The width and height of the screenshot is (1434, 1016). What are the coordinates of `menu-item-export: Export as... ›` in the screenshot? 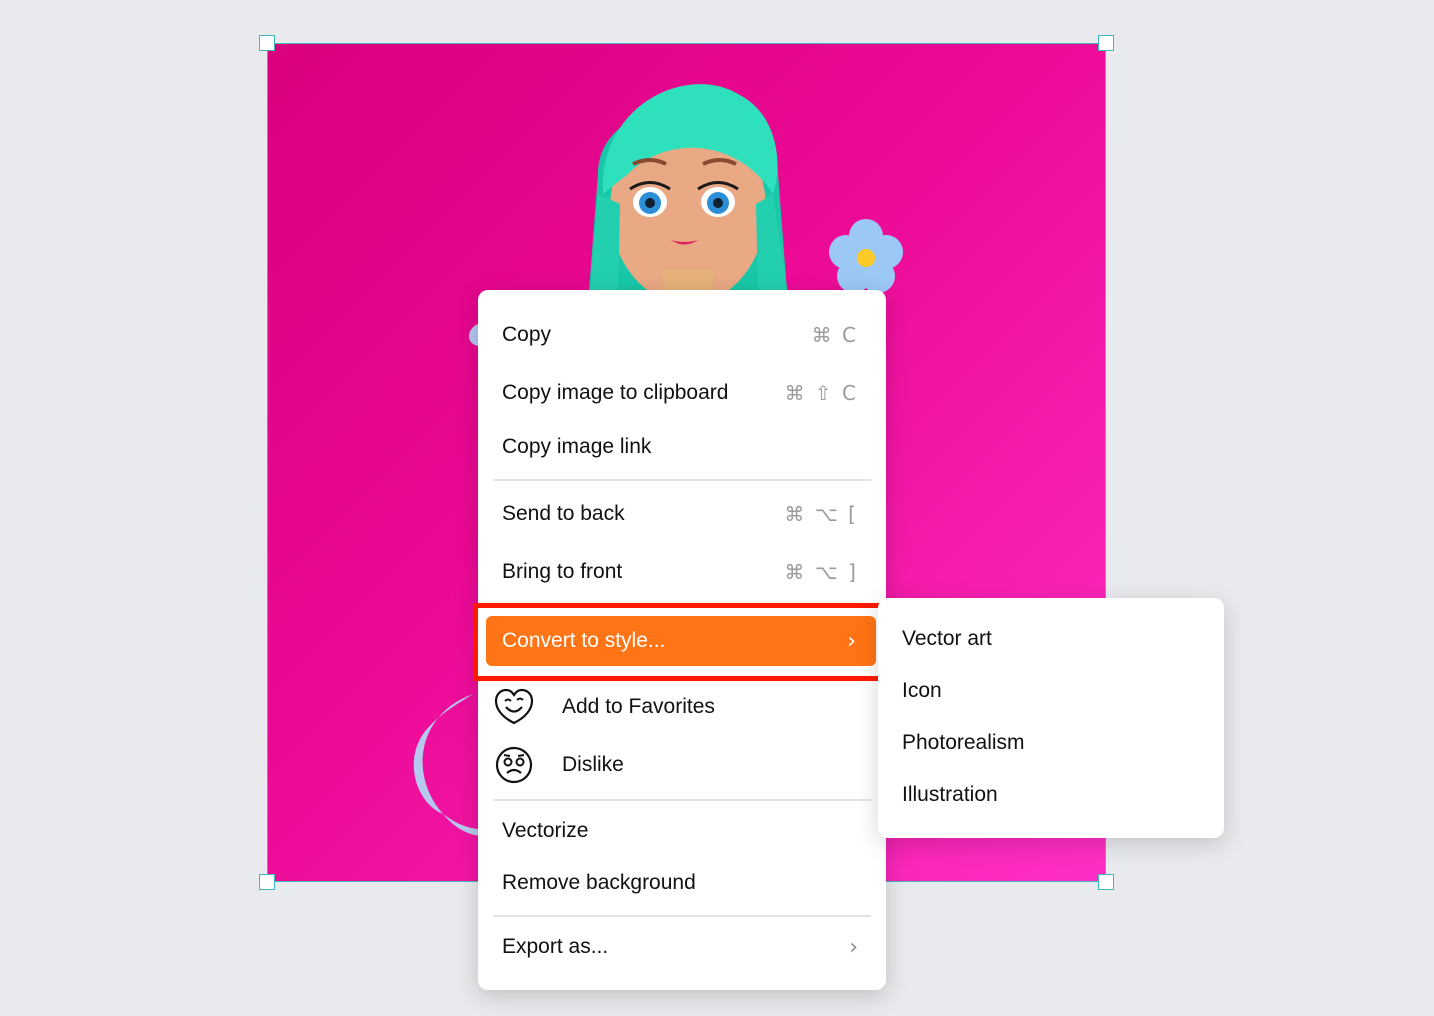 It's located at (682, 947).